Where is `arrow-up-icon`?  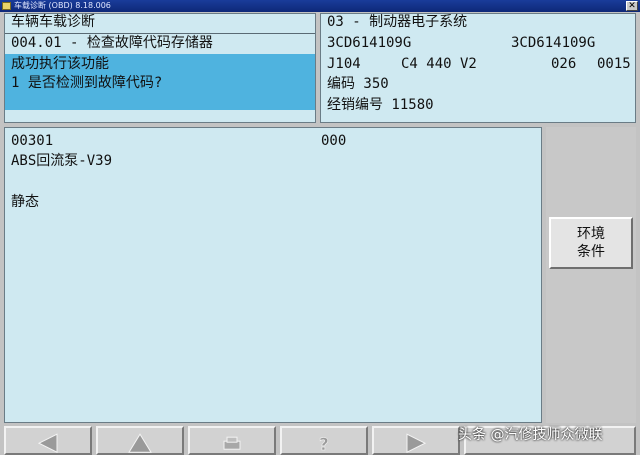 arrow-up-icon is located at coordinates (140, 442).